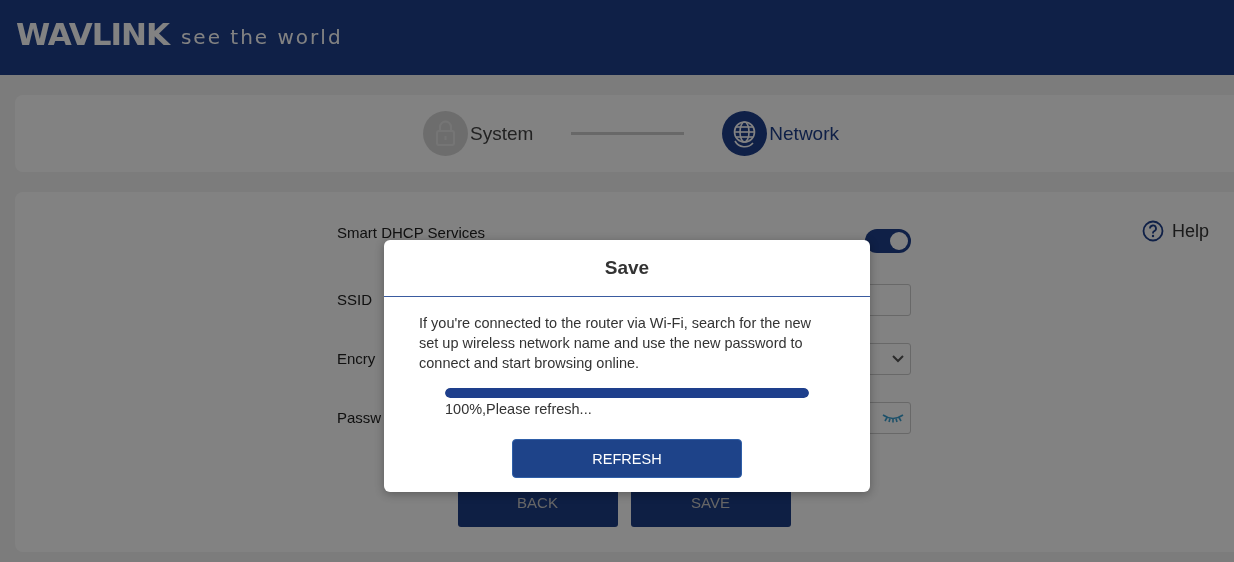  Describe the element at coordinates (780, 133) in the screenshot. I see `step-tab: Network` at that location.